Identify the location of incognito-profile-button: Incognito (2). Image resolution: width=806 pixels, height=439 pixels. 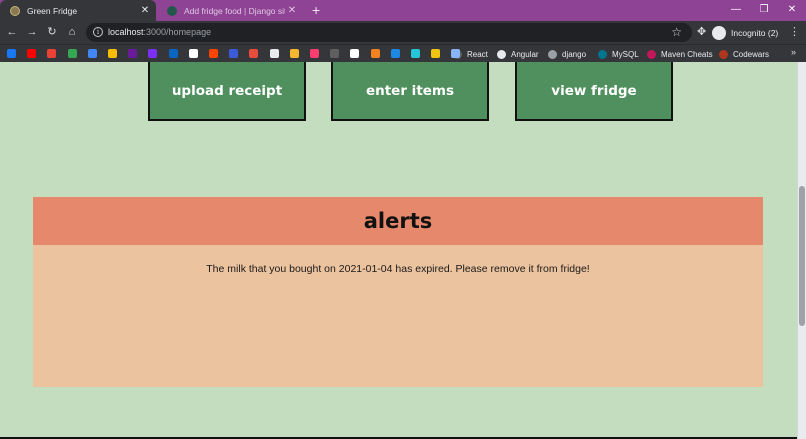
(745, 32).